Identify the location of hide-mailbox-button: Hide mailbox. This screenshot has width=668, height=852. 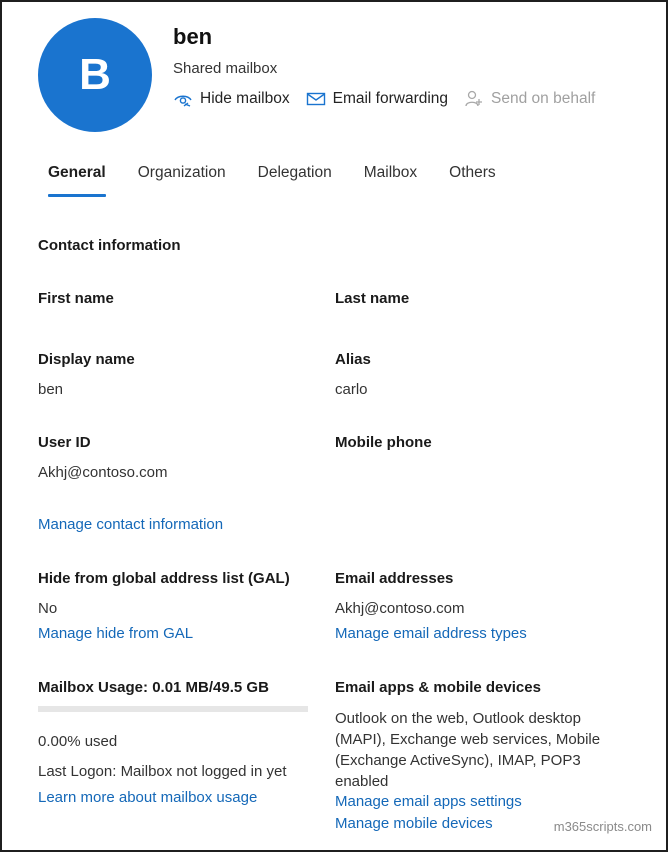
(231, 99).